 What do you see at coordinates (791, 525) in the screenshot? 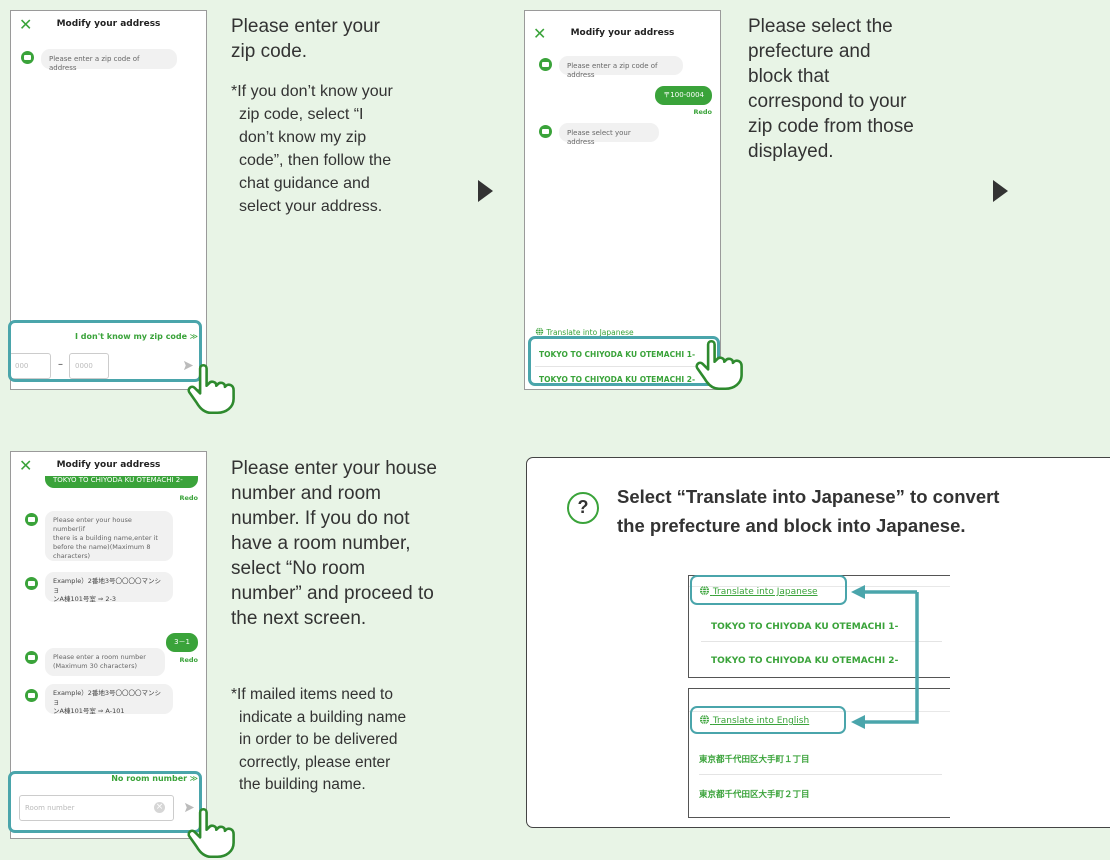
I see `info-heading-line: the prefecture and block into Japanese.` at bounding box center [791, 525].